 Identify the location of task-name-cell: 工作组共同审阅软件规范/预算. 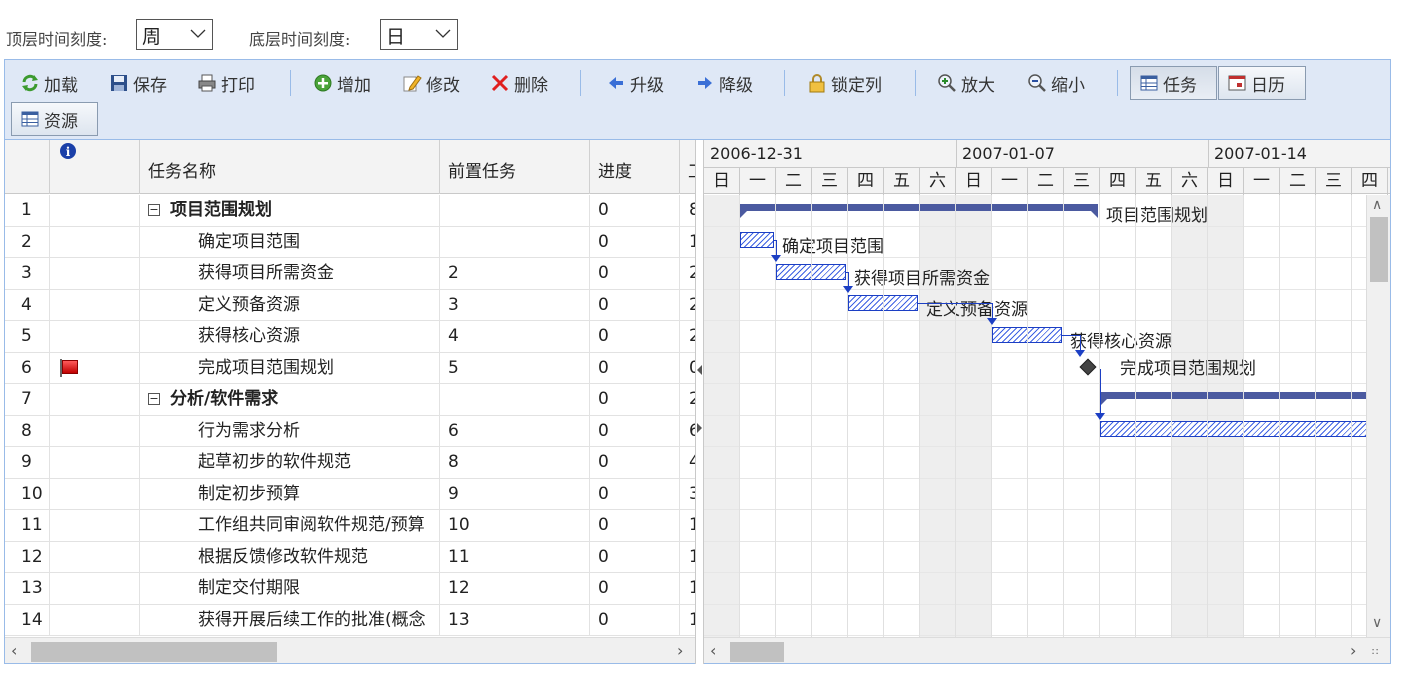
(290, 526).